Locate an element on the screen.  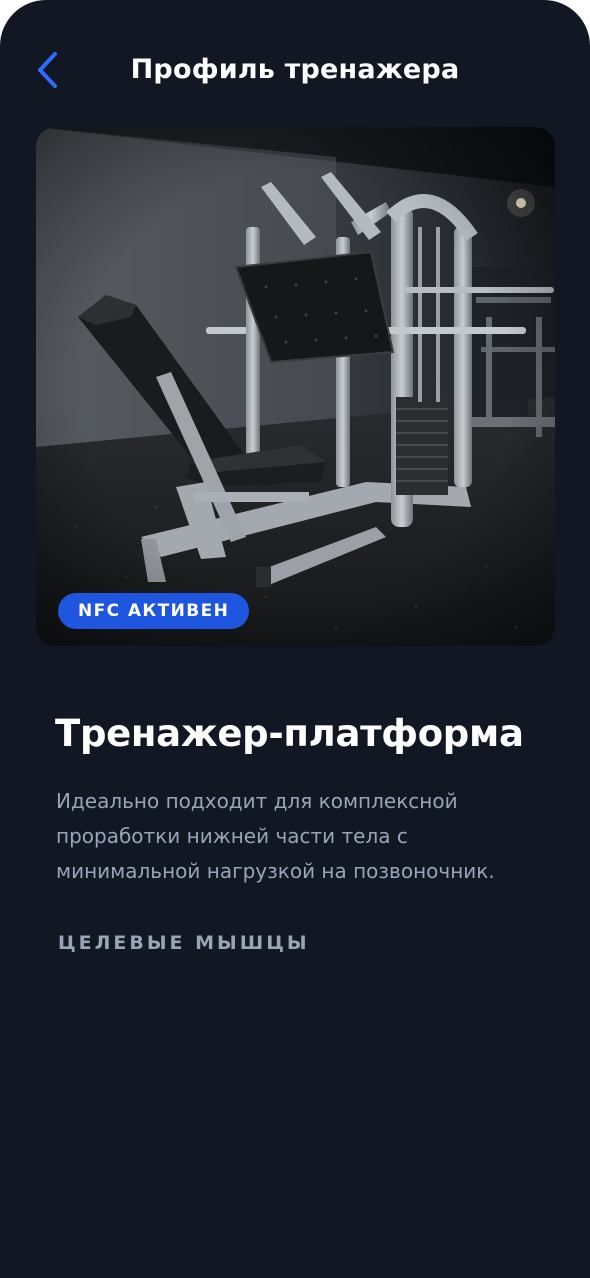
page-title: Профиль тренажера is located at coordinates (295, 69).